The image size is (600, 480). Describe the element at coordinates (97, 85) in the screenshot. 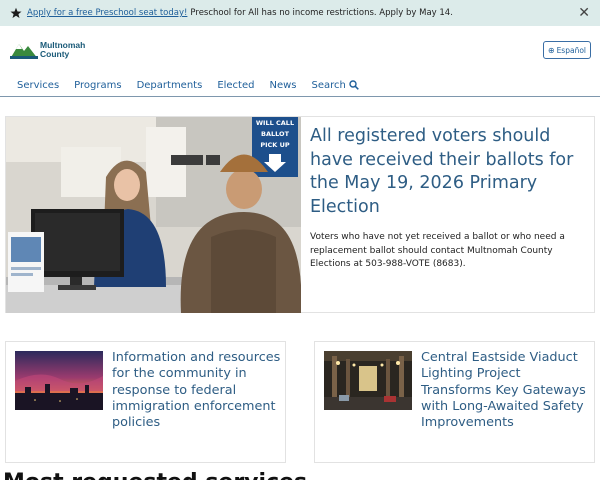

I see `nav-programs: Programs` at that location.